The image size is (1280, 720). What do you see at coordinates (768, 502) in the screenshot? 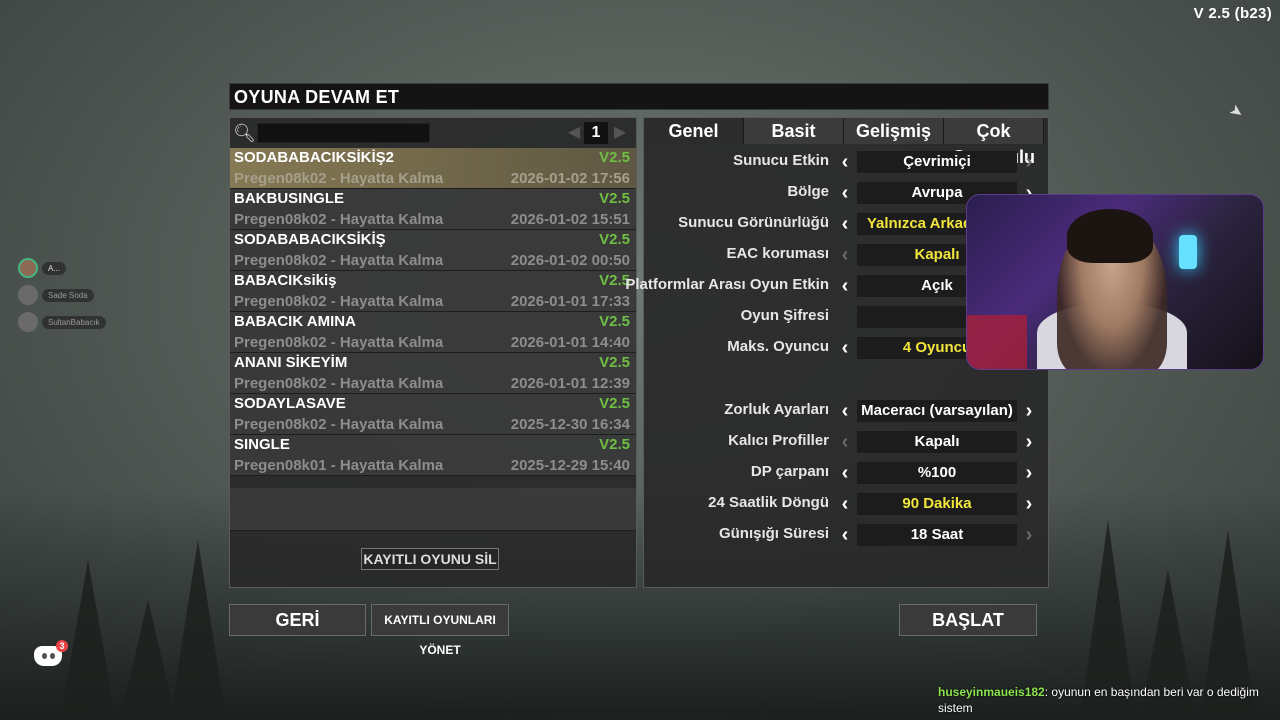
I see `setting-label: 24 Saatlik Döngü` at bounding box center [768, 502].